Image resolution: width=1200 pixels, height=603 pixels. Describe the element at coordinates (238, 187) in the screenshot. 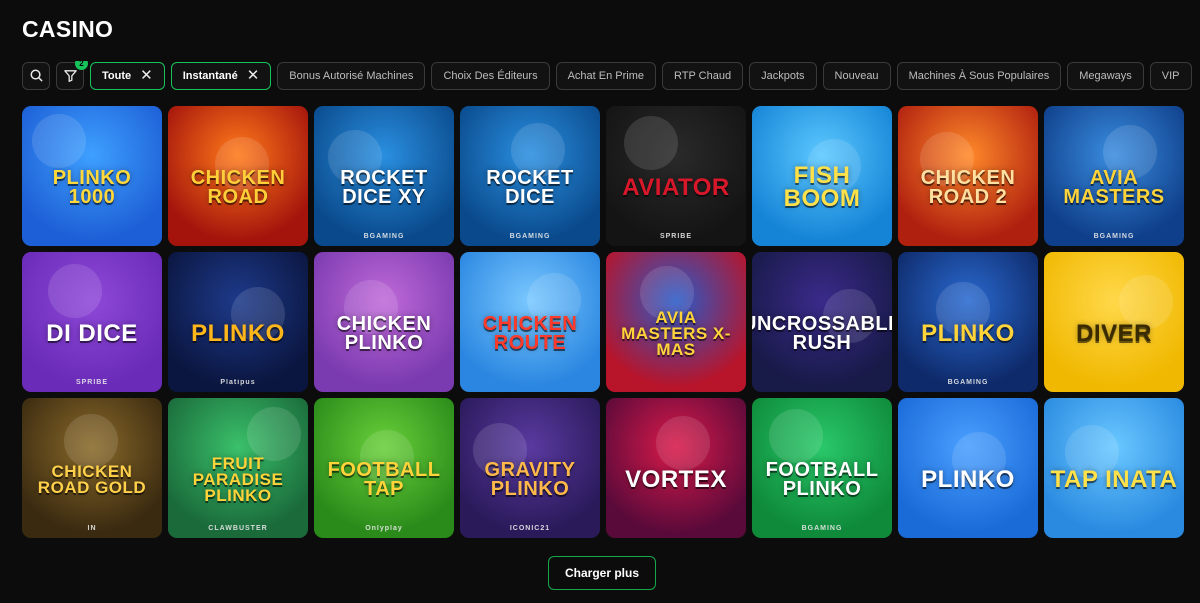

I see `game-title: CHICKEN ROAD` at that location.